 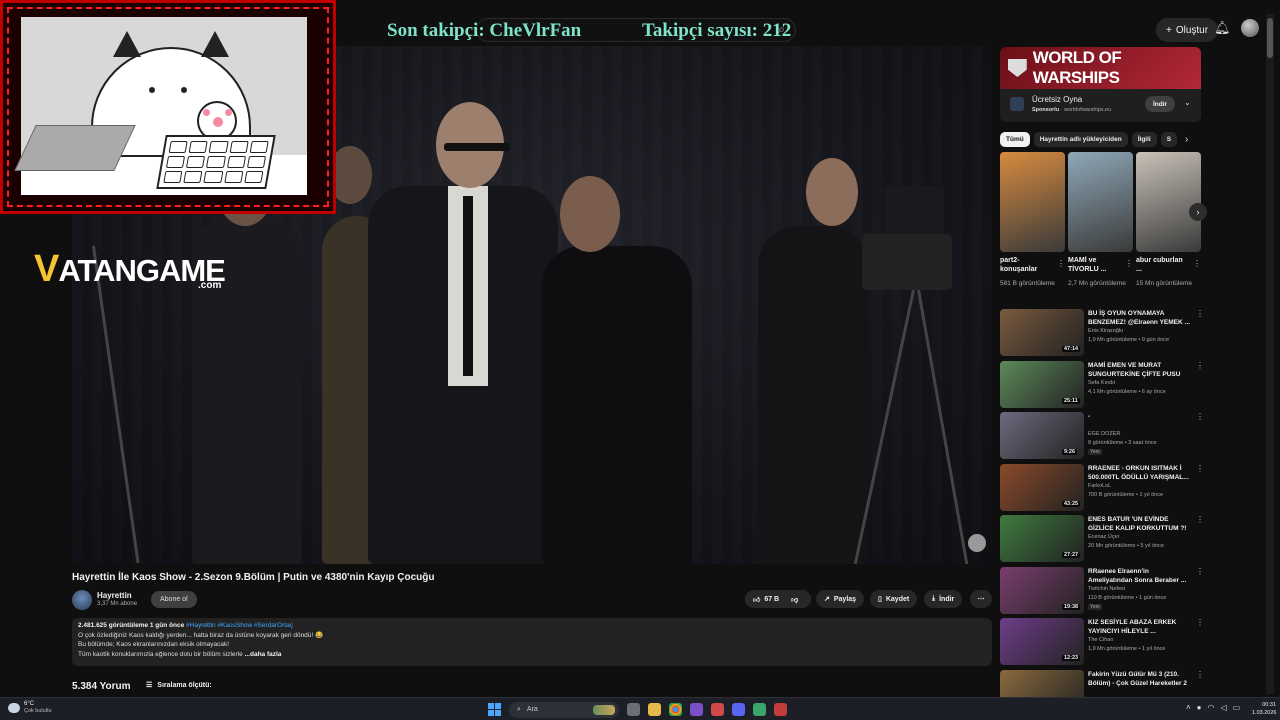 I want to click on subscribe-button: Abone ol, so click(x=174, y=599).